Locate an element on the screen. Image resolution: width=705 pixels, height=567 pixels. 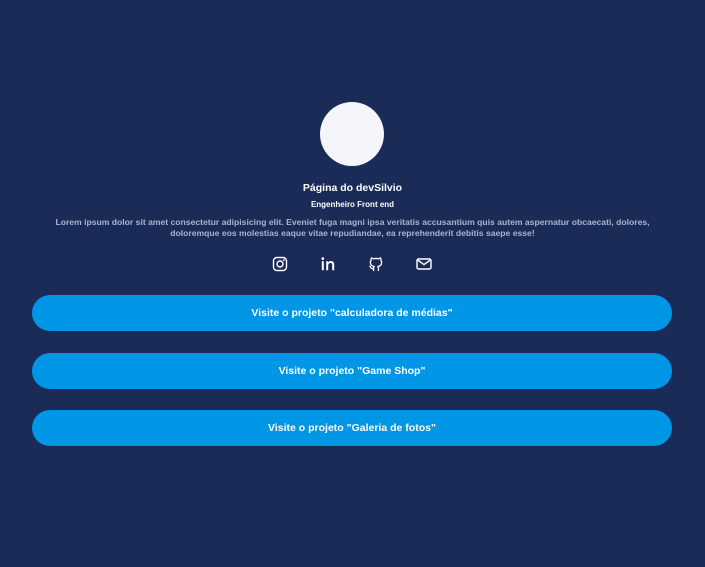
instagram-link is located at coordinates (280, 264).